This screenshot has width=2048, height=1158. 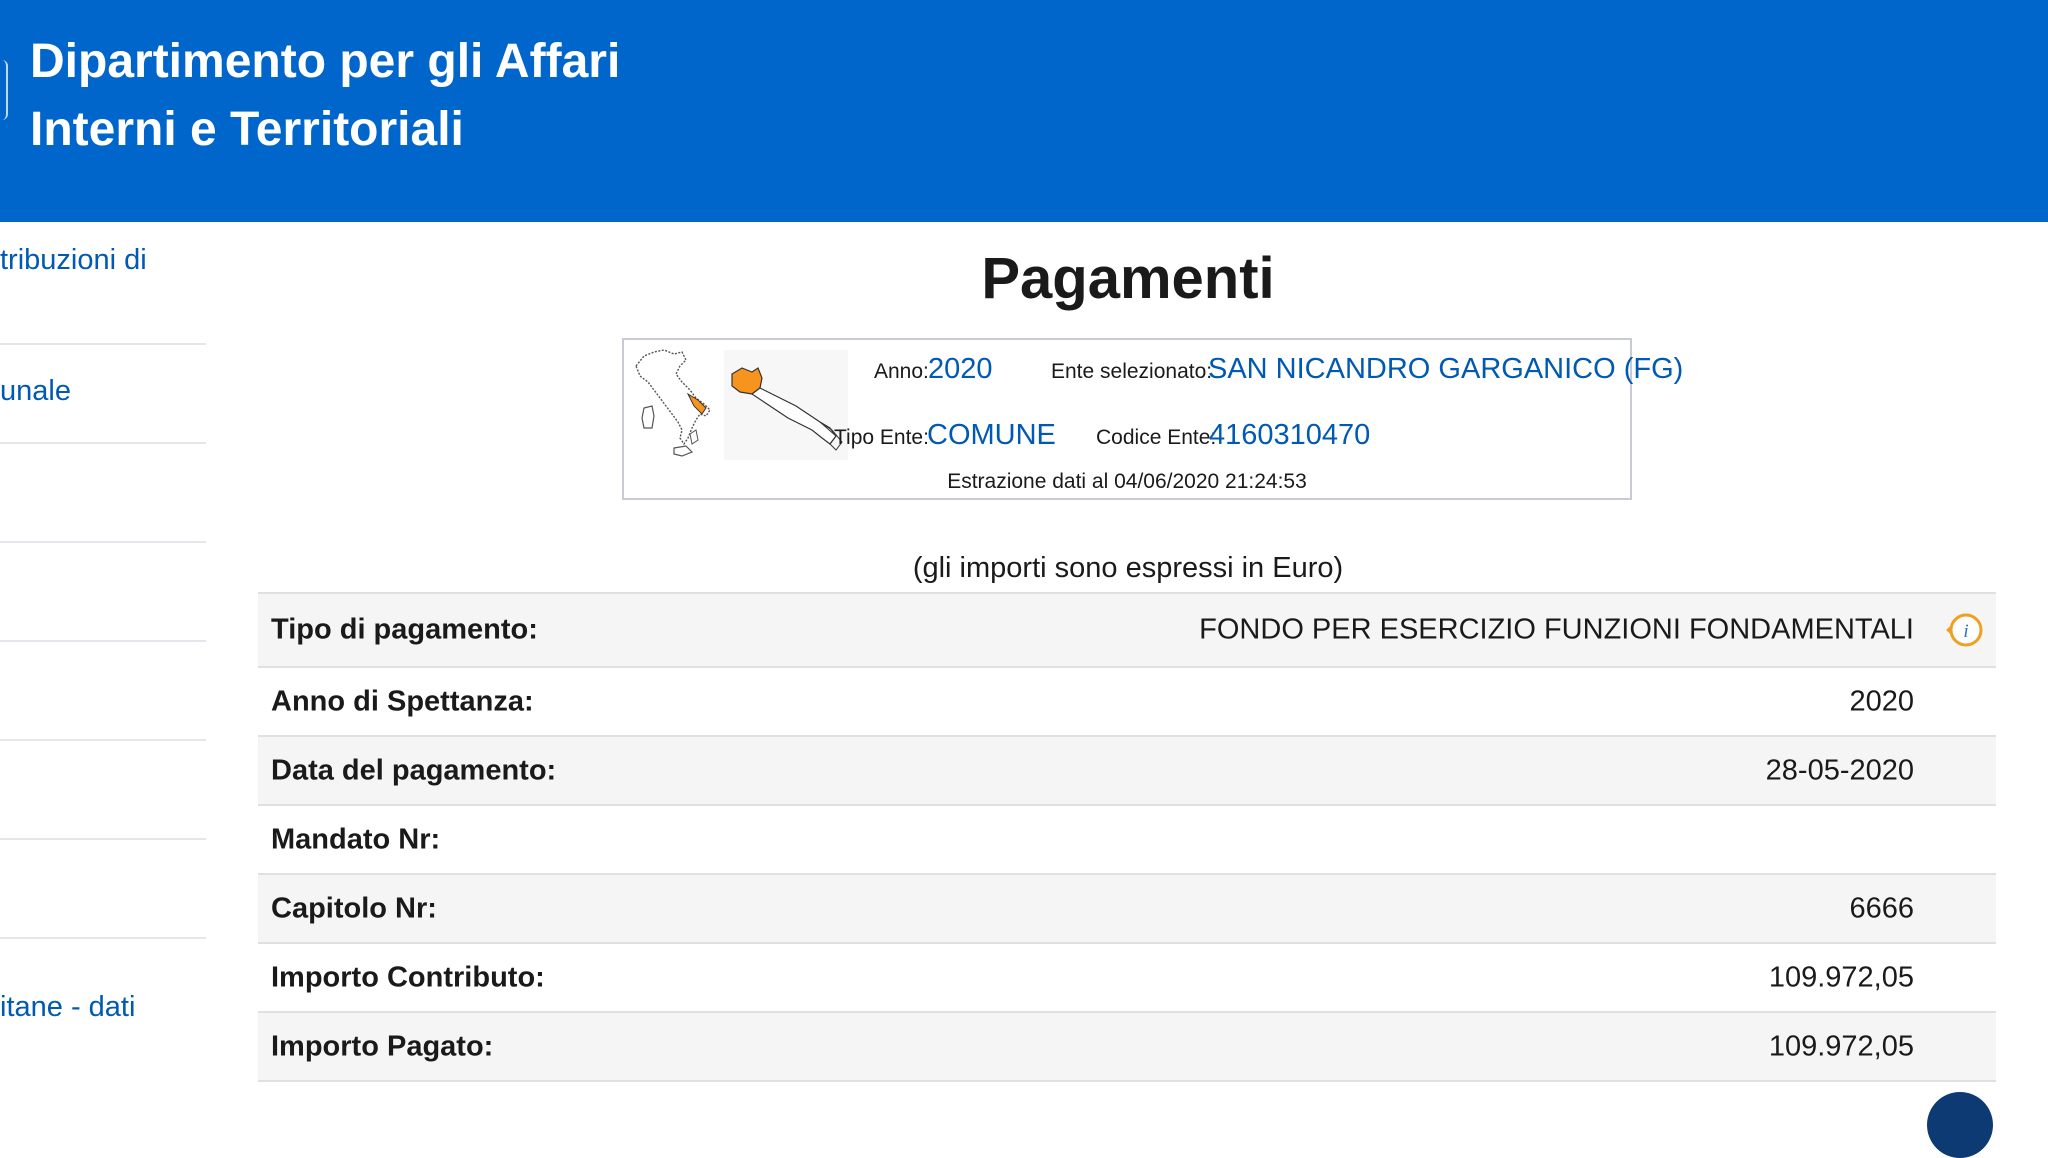 I want to click on sidebar-item-label: unale, so click(x=35, y=391).